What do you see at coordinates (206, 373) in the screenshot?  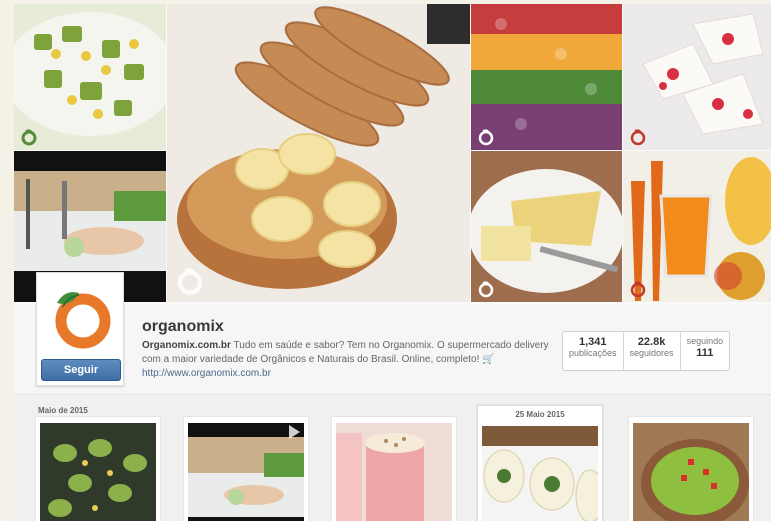 I see `website-link: http://www.organomix.com.br` at bounding box center [206, 373].